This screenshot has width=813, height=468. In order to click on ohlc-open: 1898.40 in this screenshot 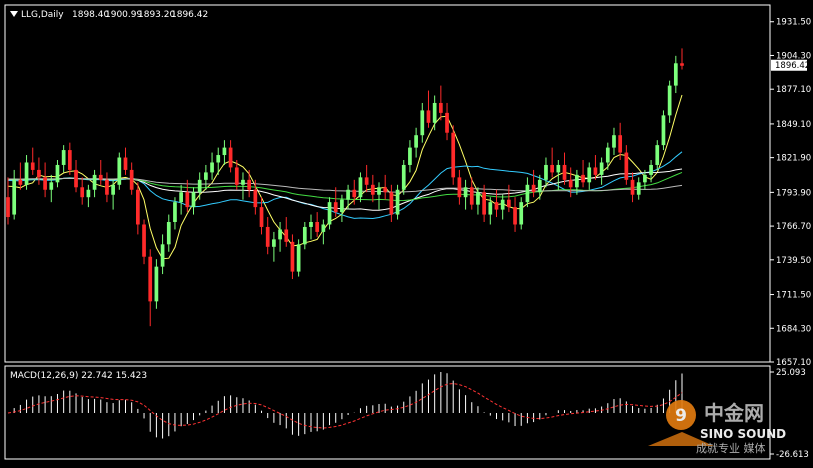, I will do `click(90, 15)`.